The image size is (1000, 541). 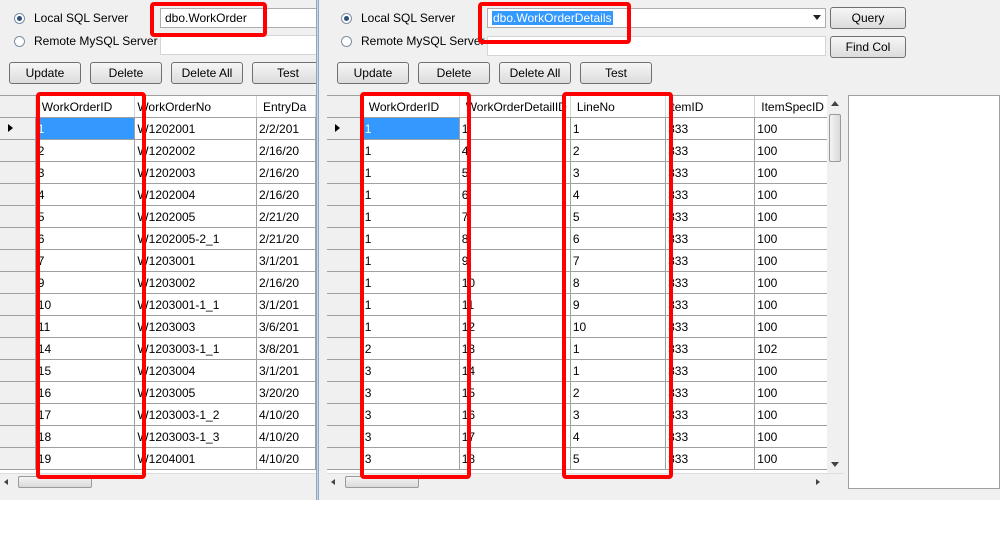 What do you see at coordinates (195, 128) in the screenshot?
I see `table-cell: W1202001` at bounding box center [195, 128].